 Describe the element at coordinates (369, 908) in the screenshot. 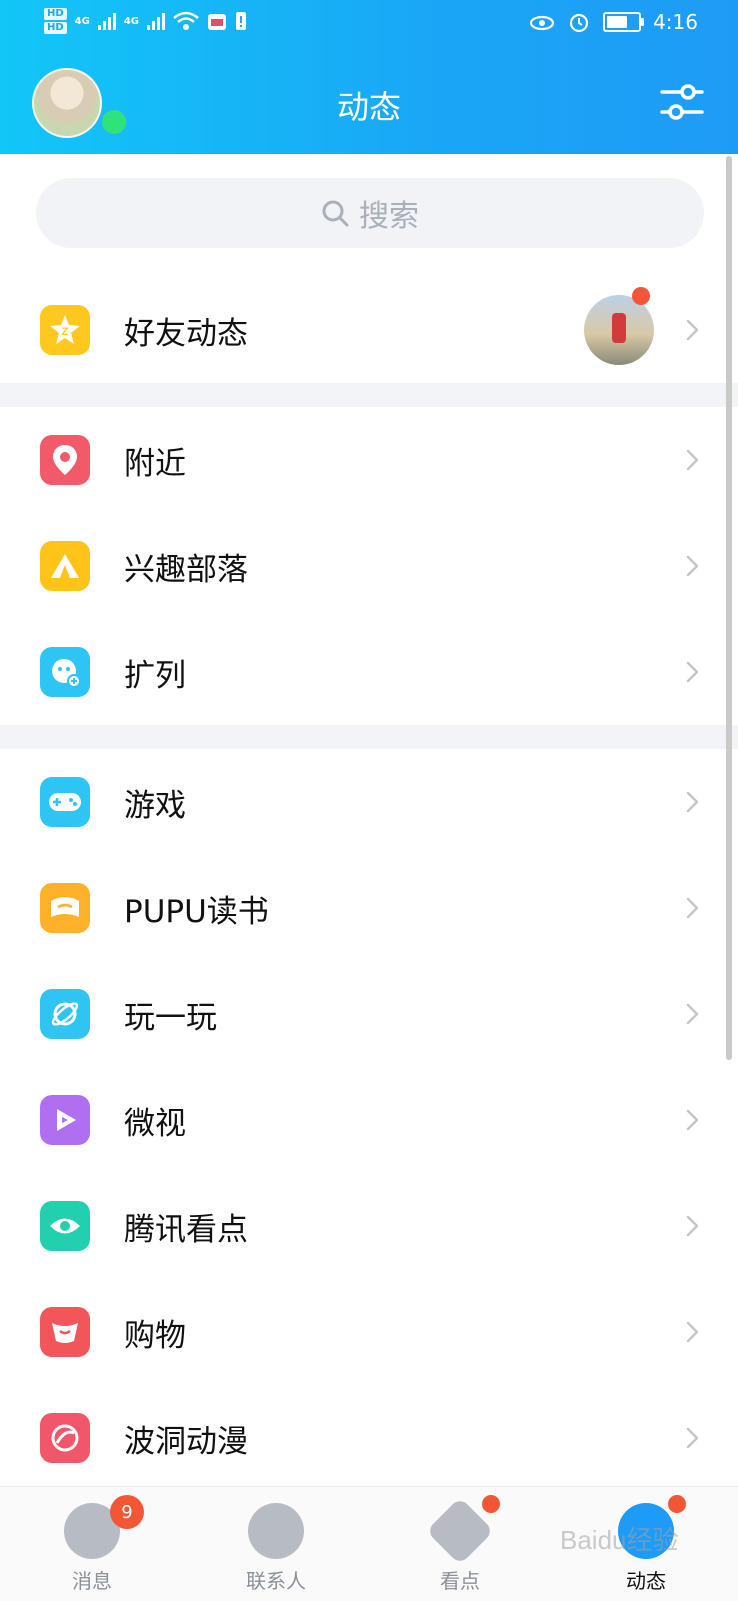

I see `menu-item-pupu-reading: PUPU读书` at that location.